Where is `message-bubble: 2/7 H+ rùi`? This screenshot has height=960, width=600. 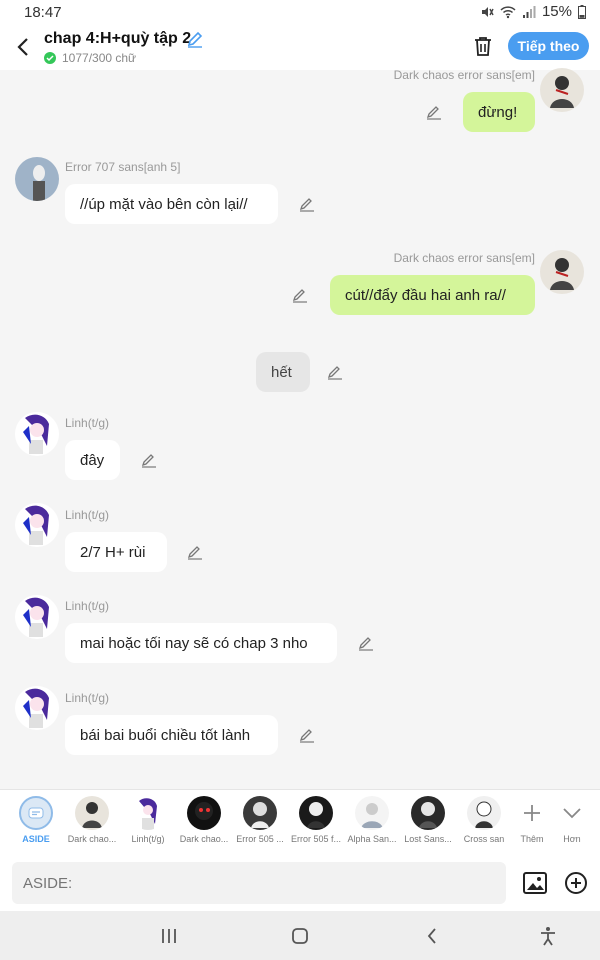 message-bubble: 2/7 H+ rùi is located at coordinates (116, 552).